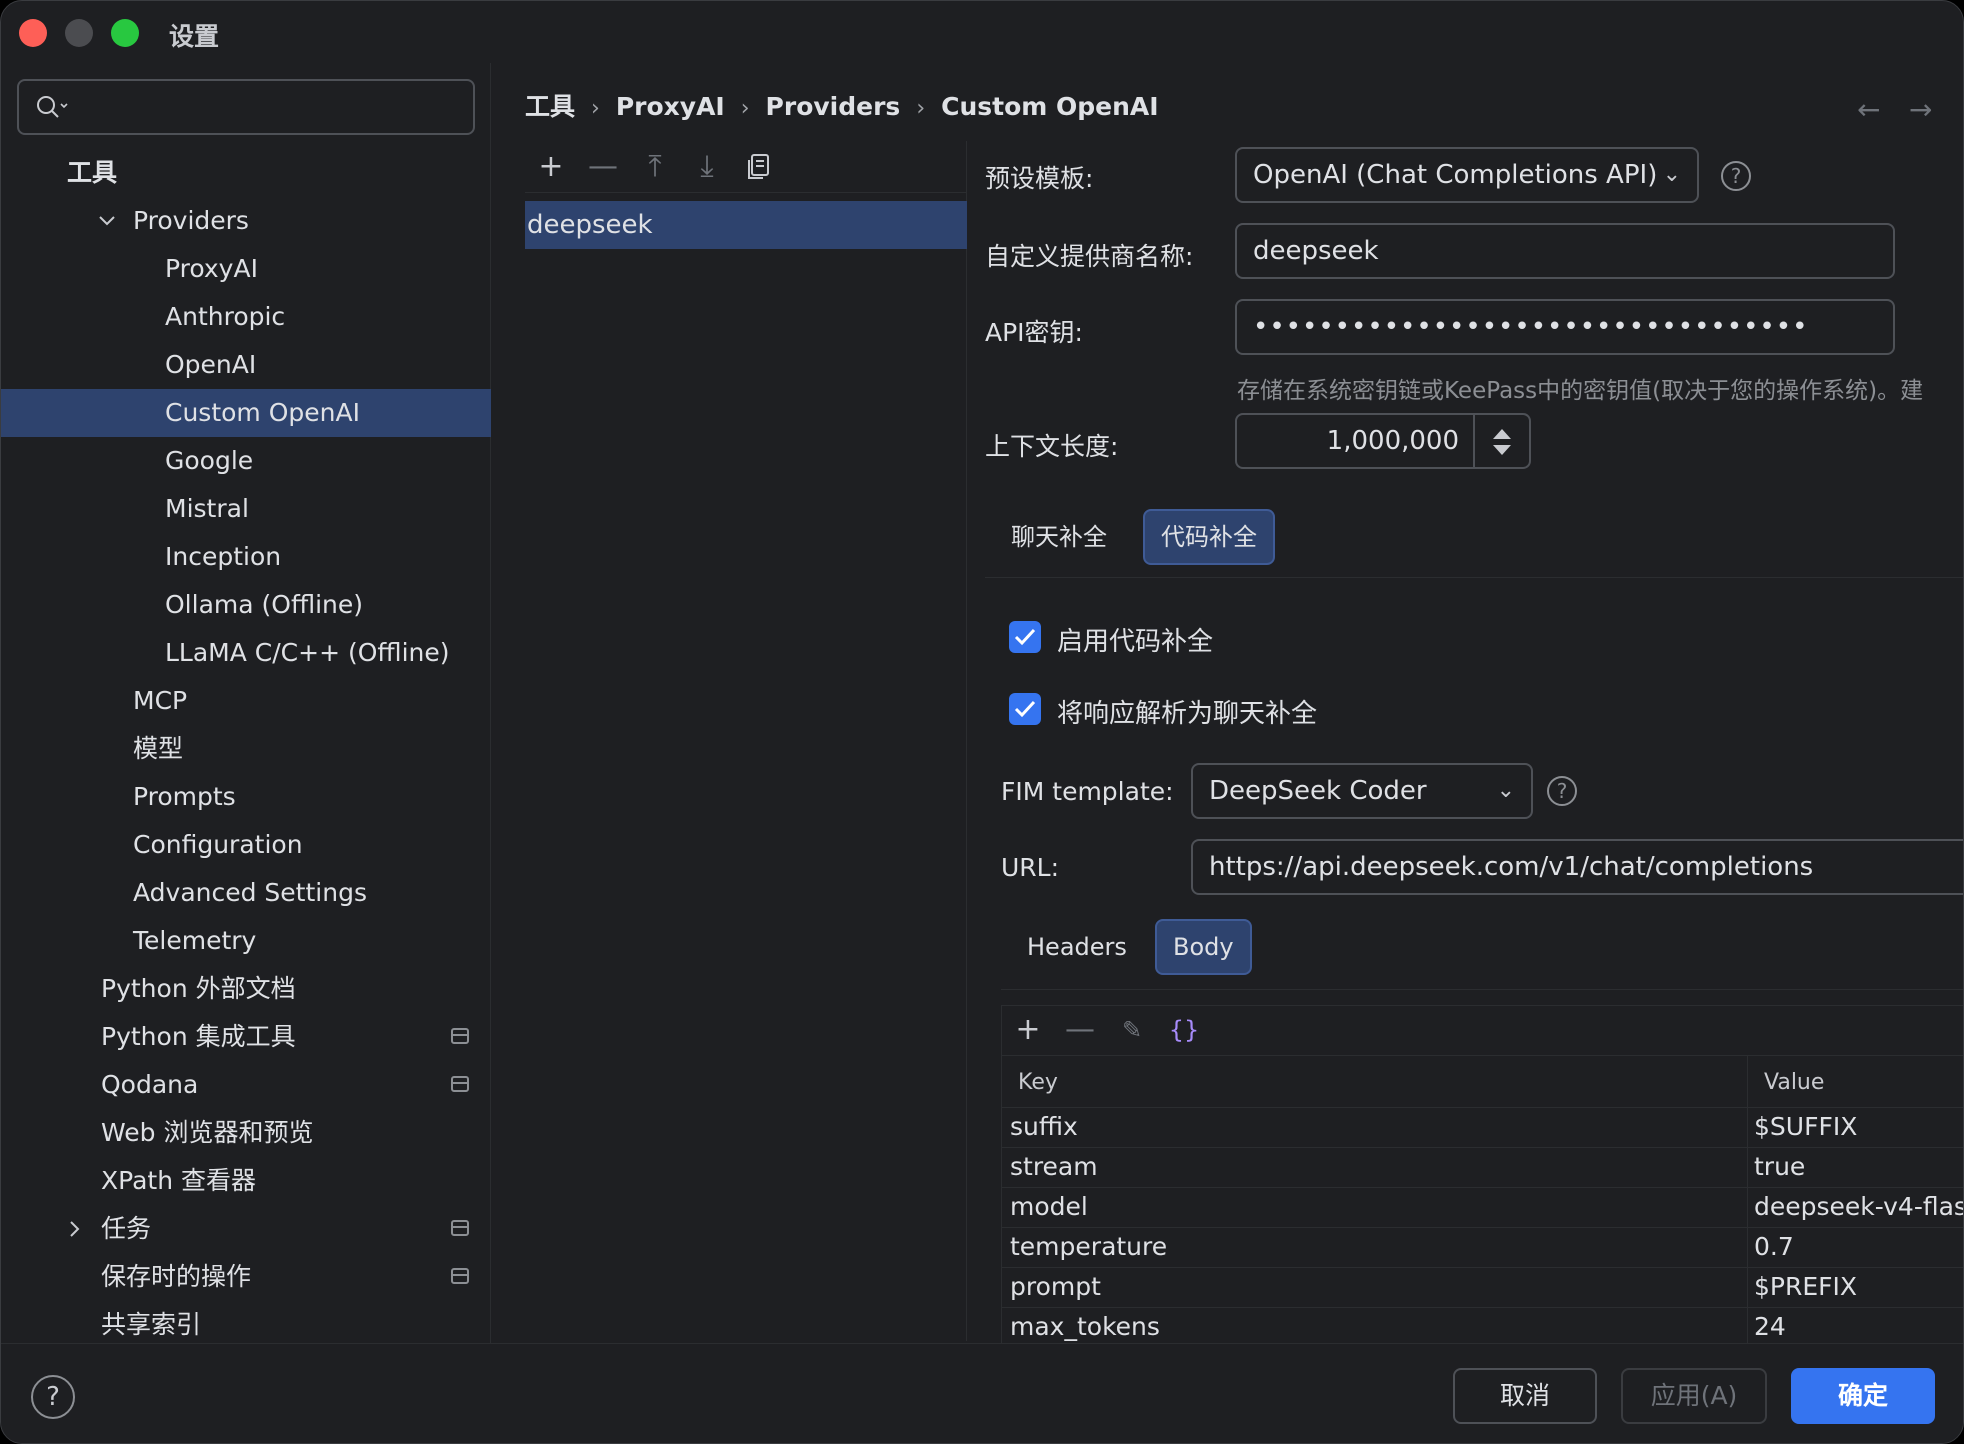  What do you see at coordinates (550, 106) in the screenshot?
I see `breadcrumb-item: 工具` at bounding box center [550, 106].